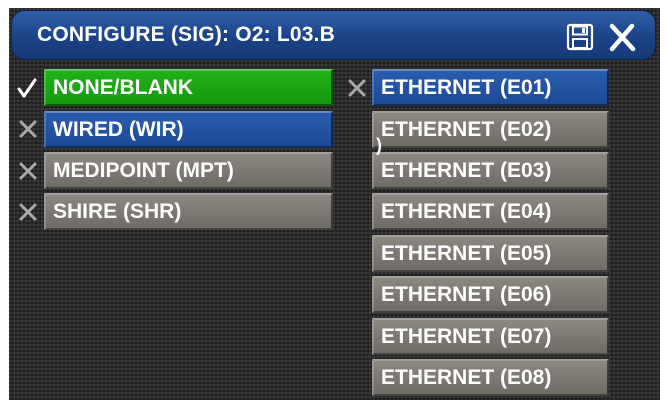 The image size is (668, 400). Describe the element at coordinates (490, 87) in the screenshot. I see `option-ethernet-e01: ETHERNET (E01)` at that location.